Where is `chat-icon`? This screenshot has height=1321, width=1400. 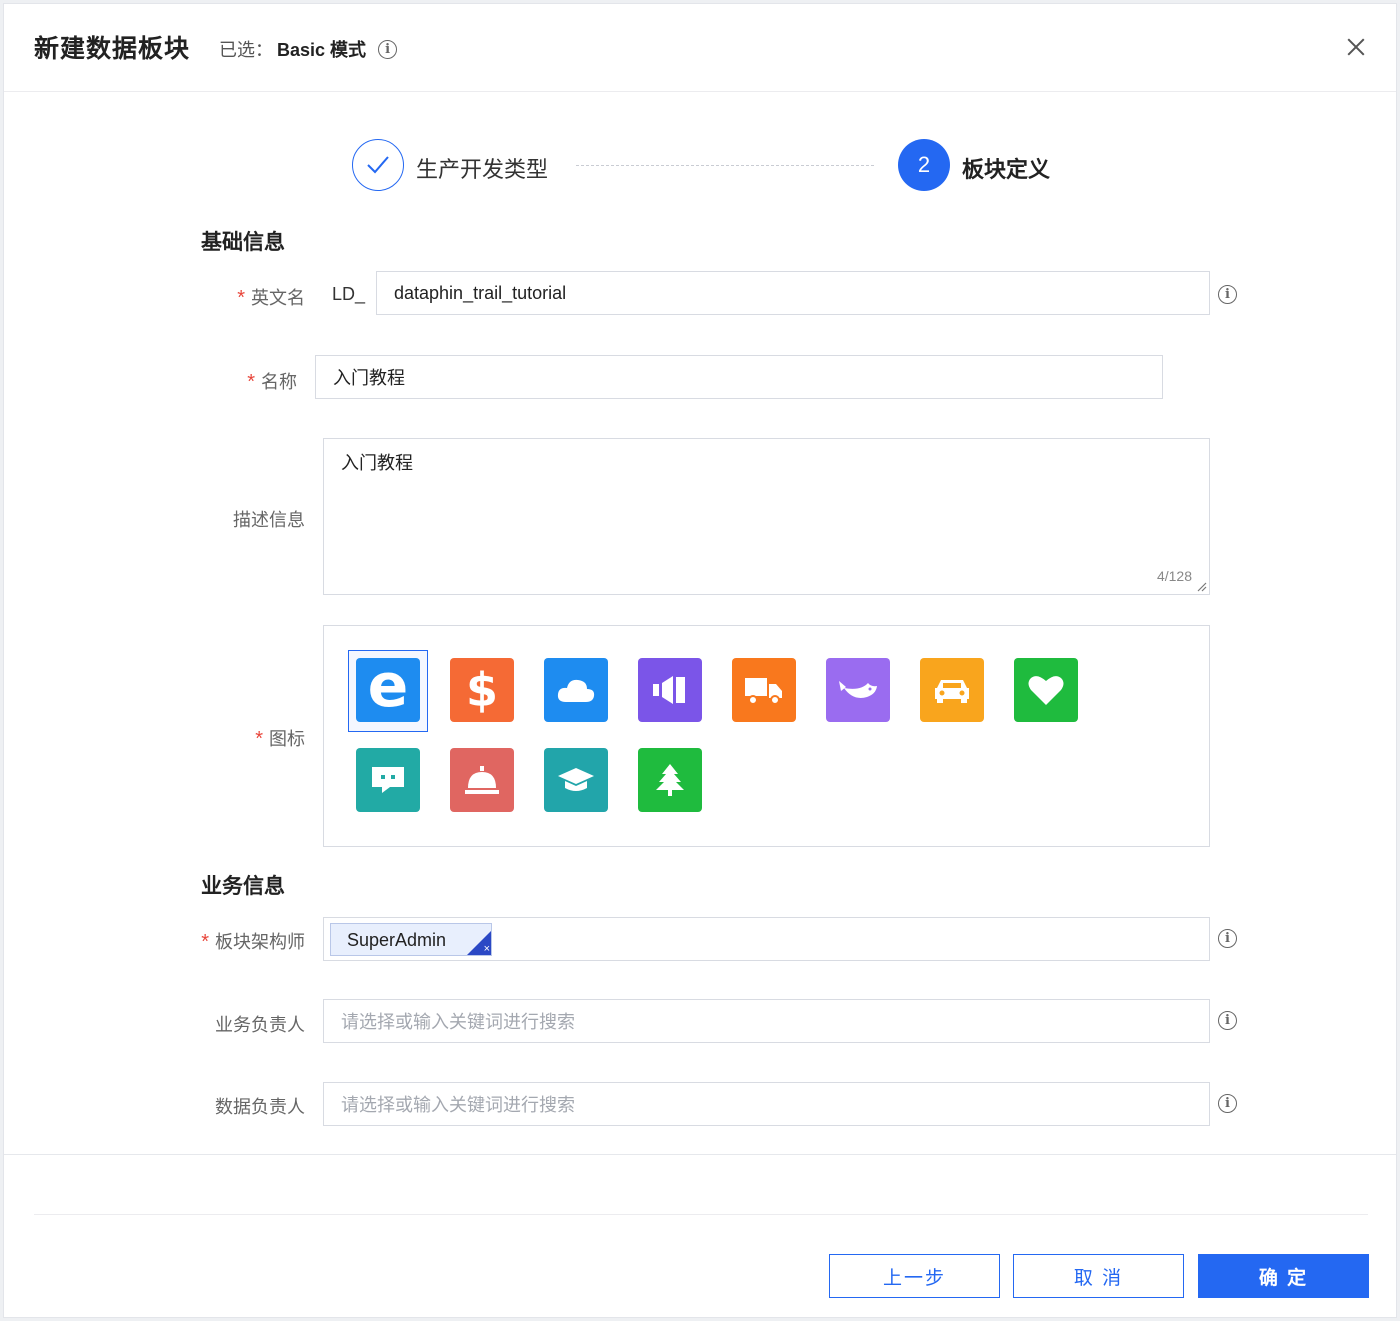
chat-icon is located at coordinates (388, 780).